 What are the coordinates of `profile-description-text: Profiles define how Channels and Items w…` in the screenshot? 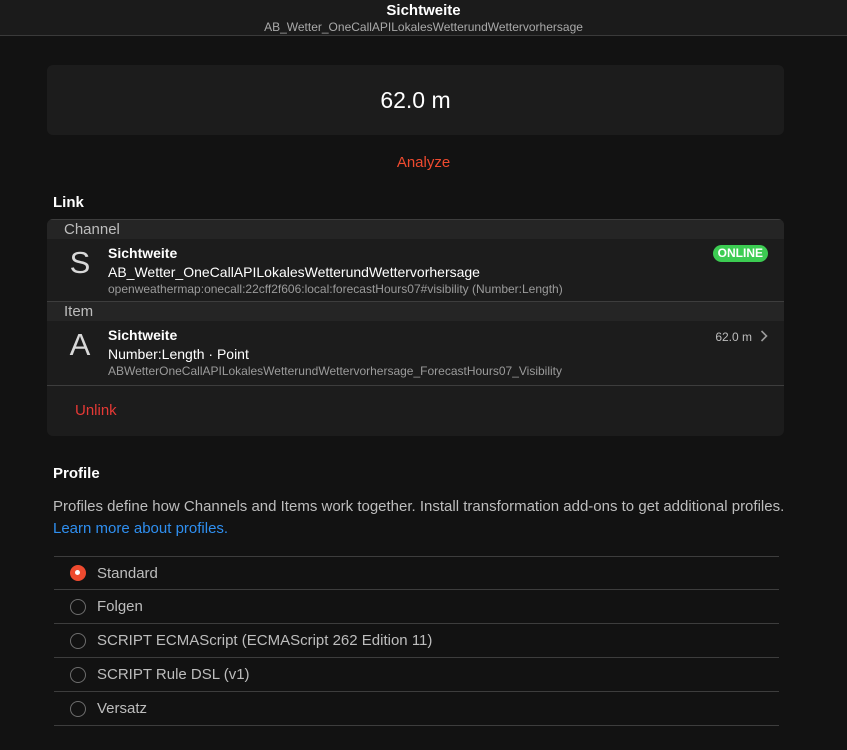 It's located at (419, 506).